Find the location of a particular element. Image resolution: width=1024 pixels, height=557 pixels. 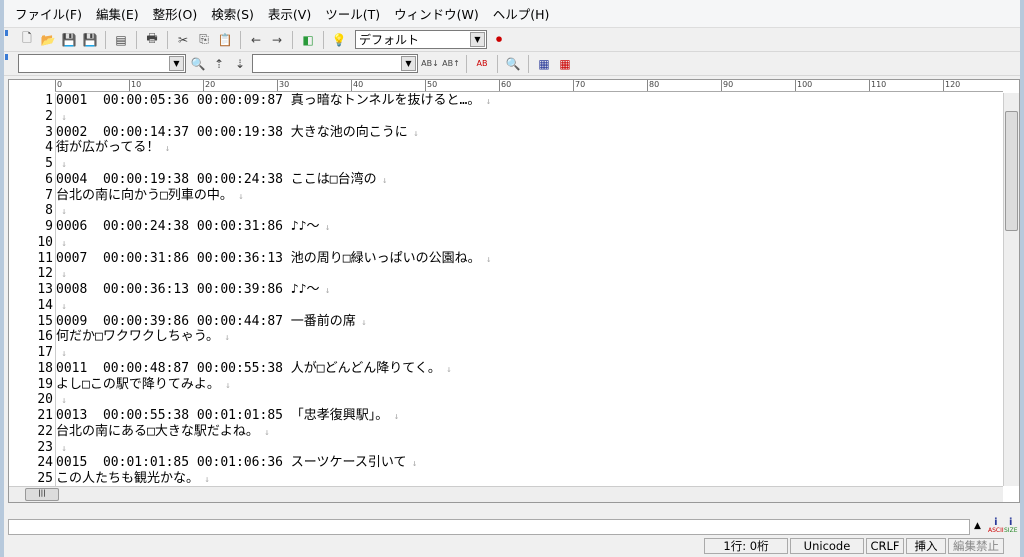

close-file-icon: ▤ is located at coordinates (121, 40).